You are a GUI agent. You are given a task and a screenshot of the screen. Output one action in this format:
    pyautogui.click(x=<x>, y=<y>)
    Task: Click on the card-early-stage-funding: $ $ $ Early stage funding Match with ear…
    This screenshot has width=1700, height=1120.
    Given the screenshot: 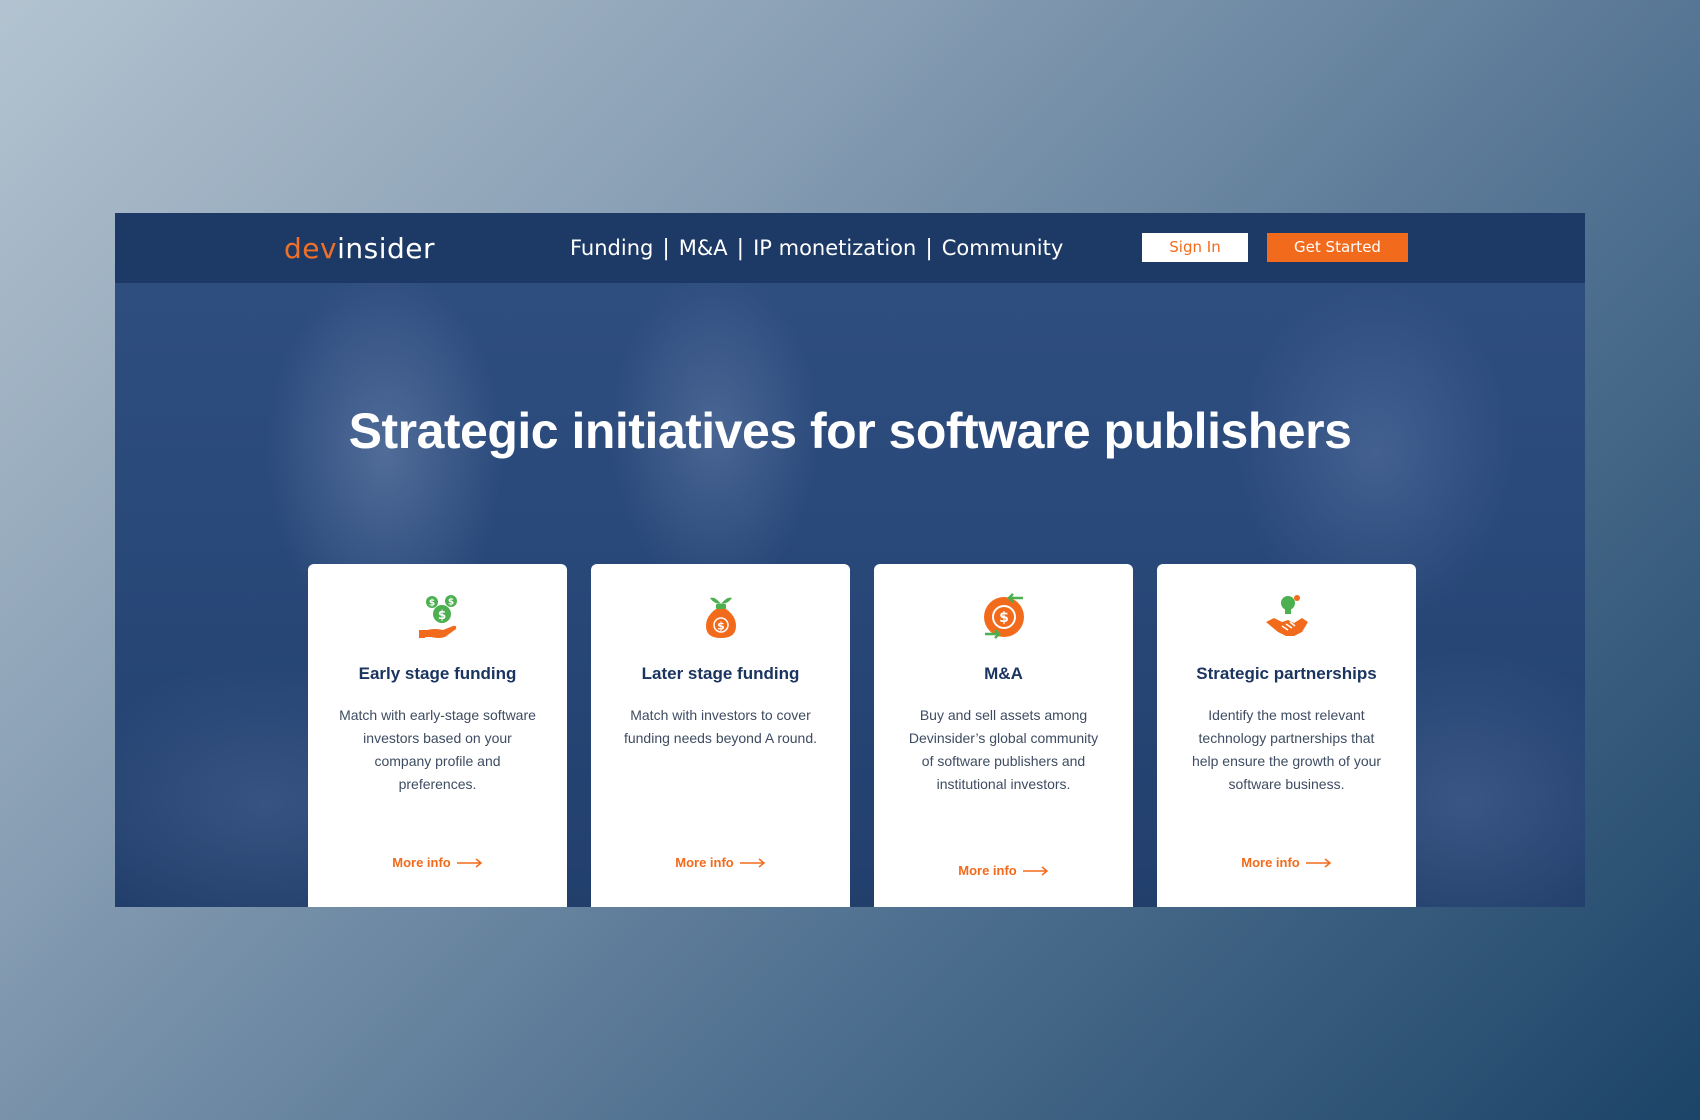 What is the action you would take?
    pyautogui.click(x=437, y=735)
    